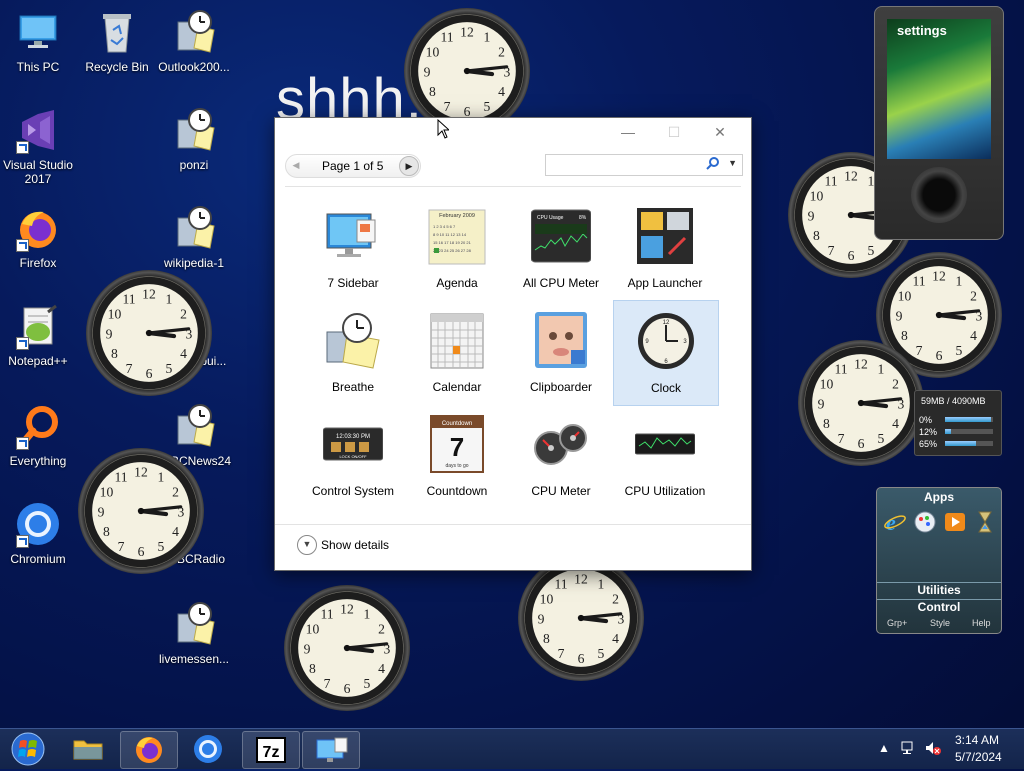 Image resolution: width=1024 pixels, height=771 pixels. I want to click on maximize-button: ☐, so click(674, 132).